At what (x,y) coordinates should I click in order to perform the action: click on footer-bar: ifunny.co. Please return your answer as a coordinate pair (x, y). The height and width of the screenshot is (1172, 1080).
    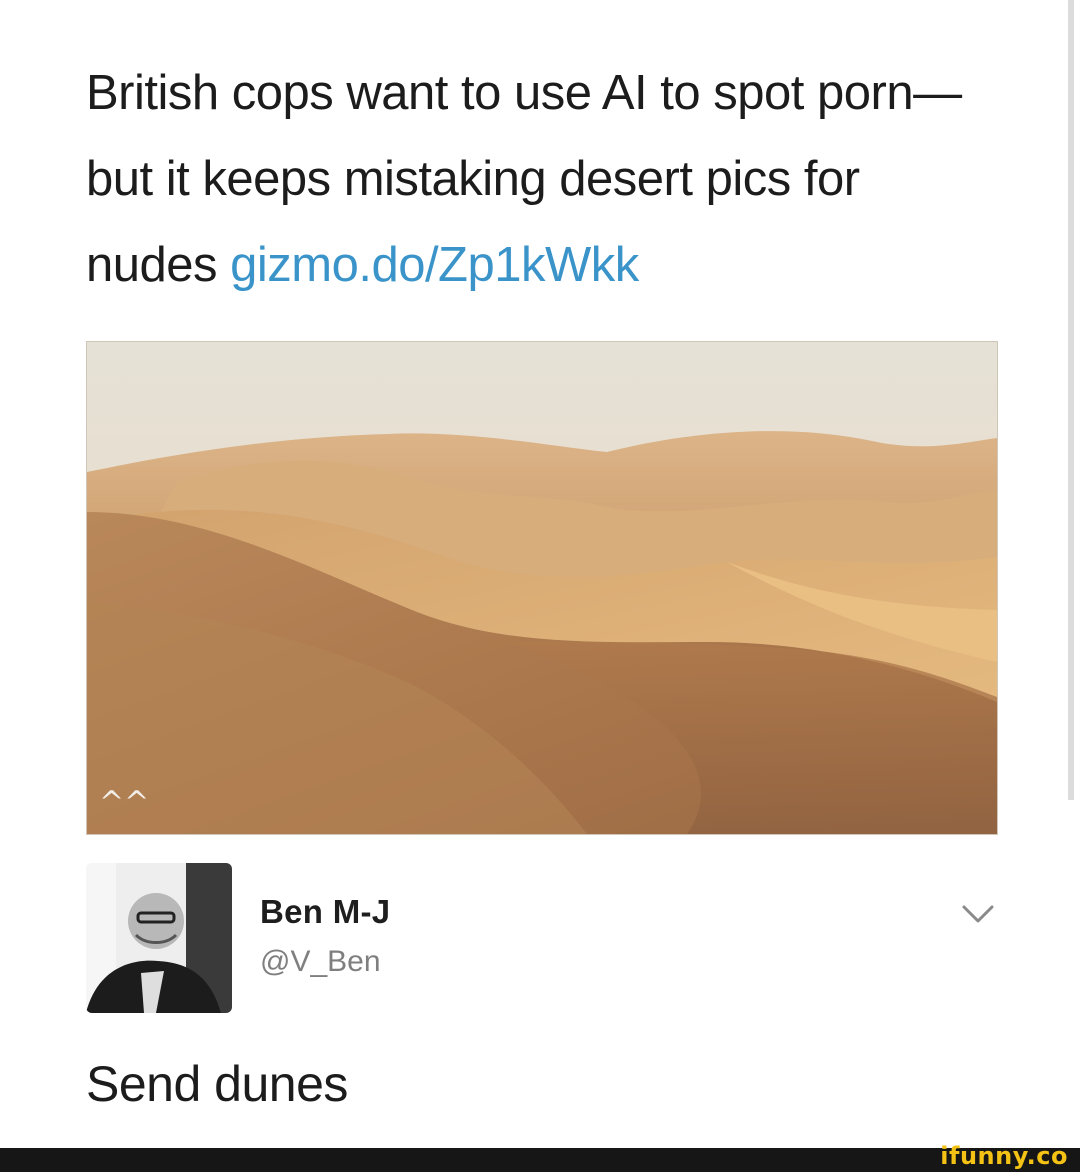
    Looking at the image, I should click on (540, 1157).